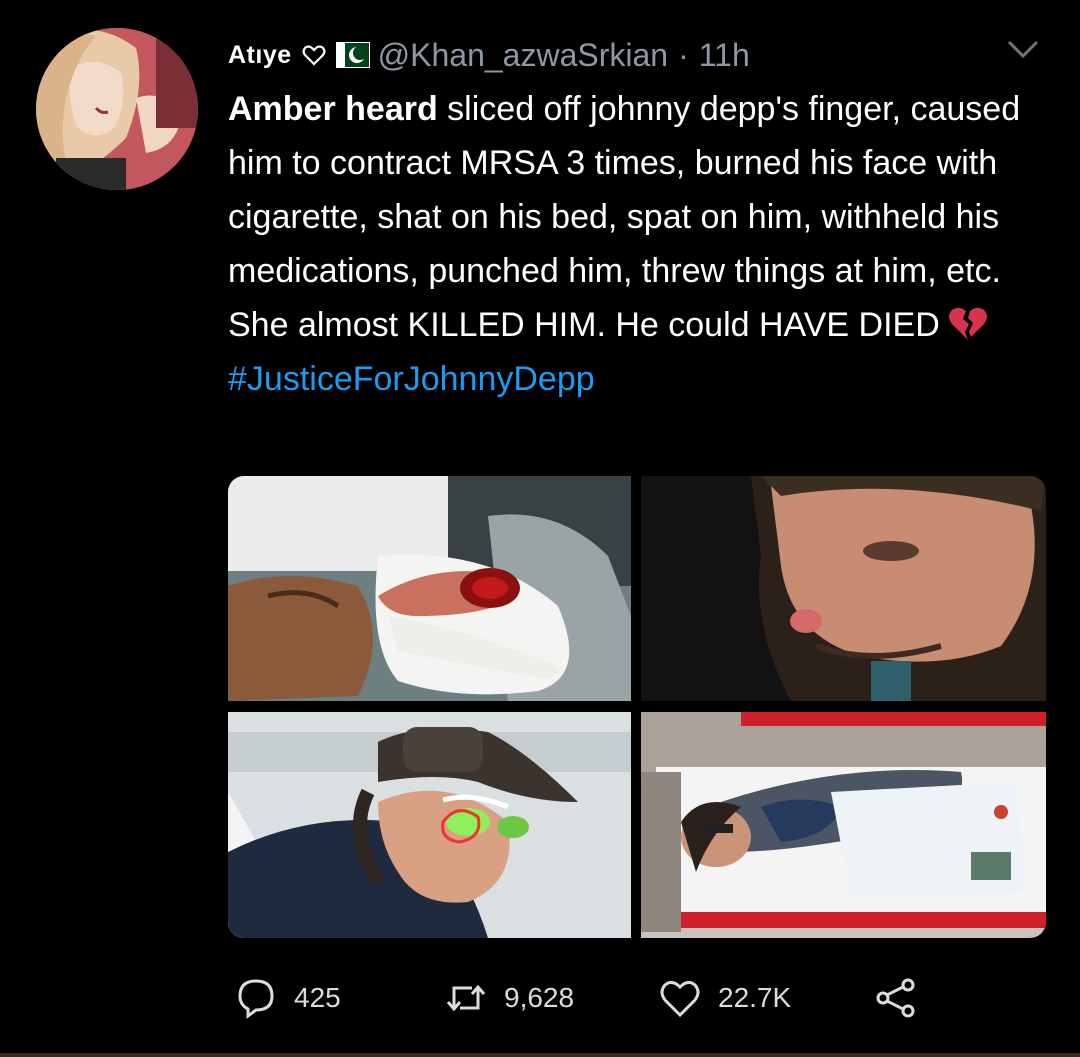 This screenshot has width=1080, height=1057. Describe the element at coordinates (352, 55) in the screenshot. I see `pakistan-flag-icon` at that location.